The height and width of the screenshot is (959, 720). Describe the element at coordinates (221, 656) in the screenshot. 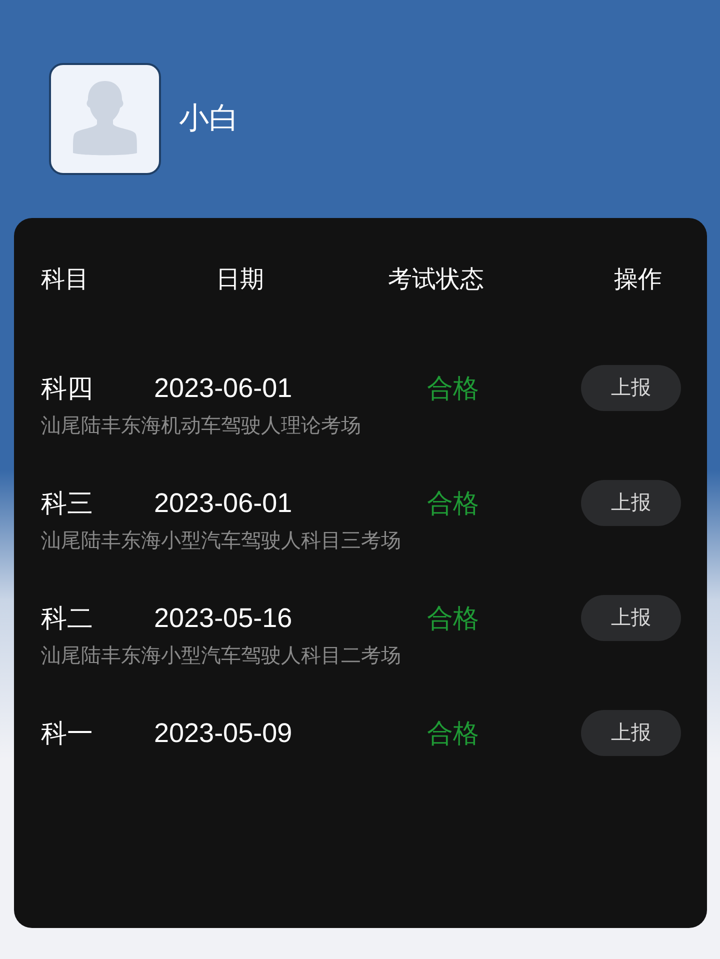

I see `exam-location: 汕尾陆丰东海小型汽车驾驶人科目二考场` at that location.